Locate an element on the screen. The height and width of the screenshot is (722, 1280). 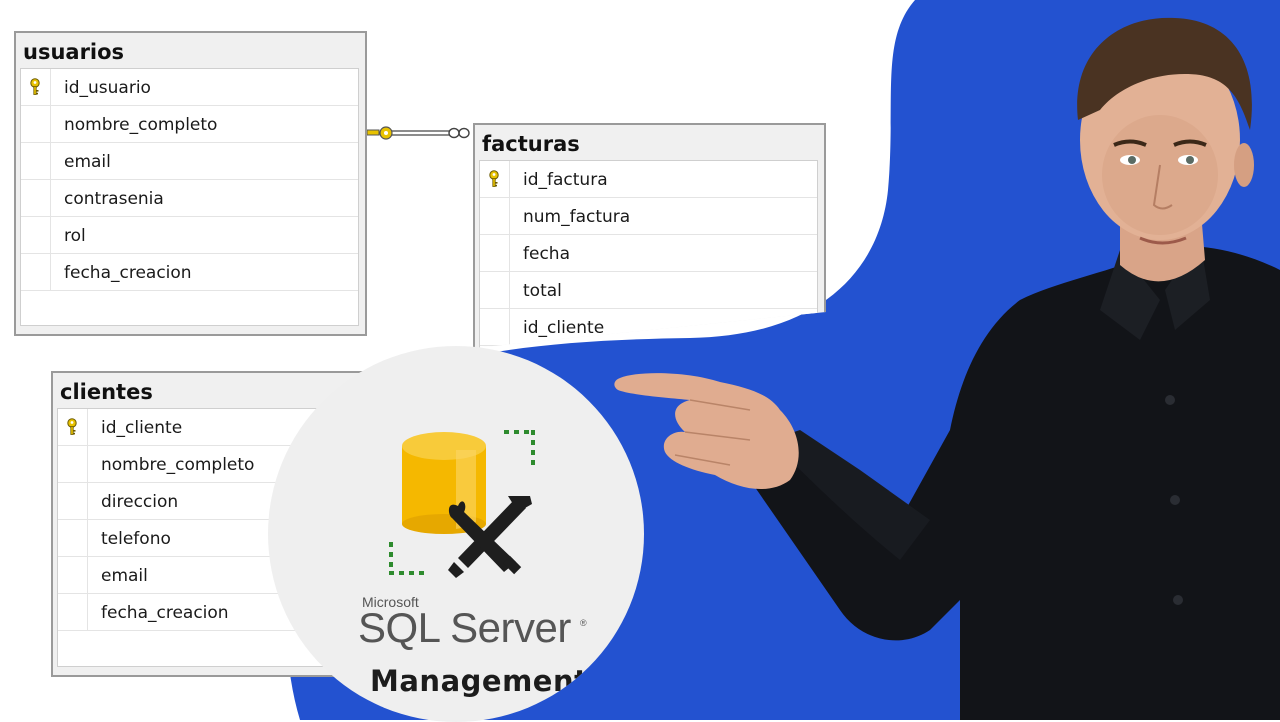
database-icon is located at coordinates (444, 483).